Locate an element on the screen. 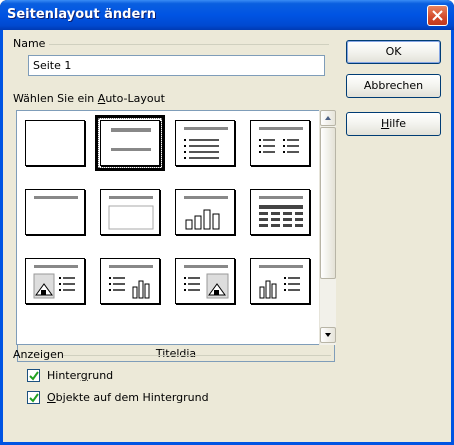 This screenshot has height=445, width=454. title-only-layout-icon is located at coordinates (56, 197).